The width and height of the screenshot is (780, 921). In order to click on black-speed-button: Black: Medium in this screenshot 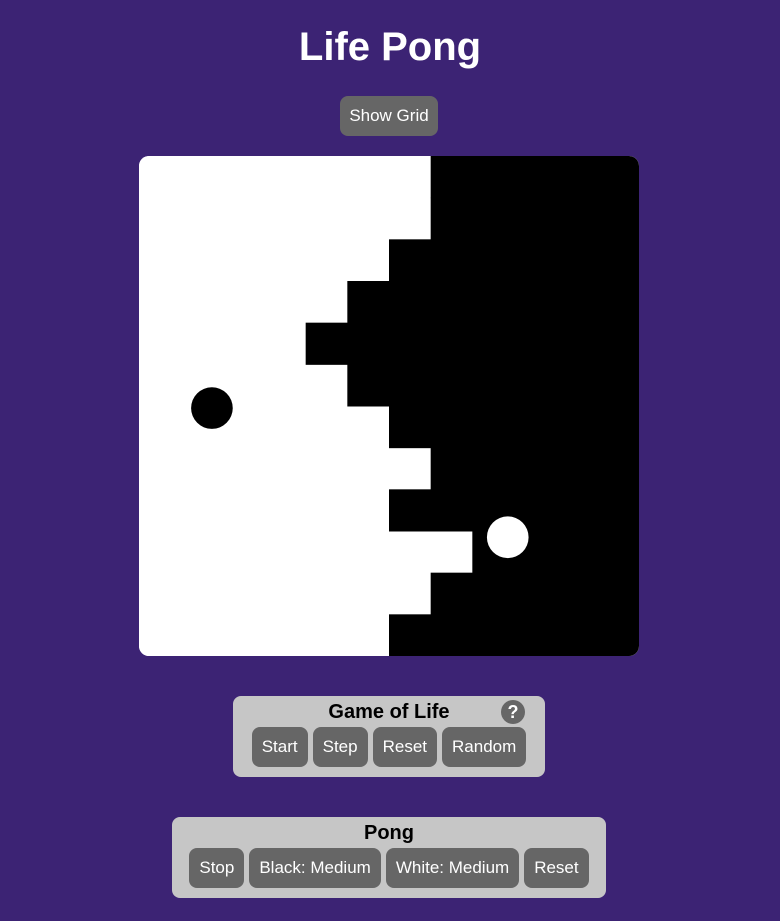, I will do `click(315, 868)`.